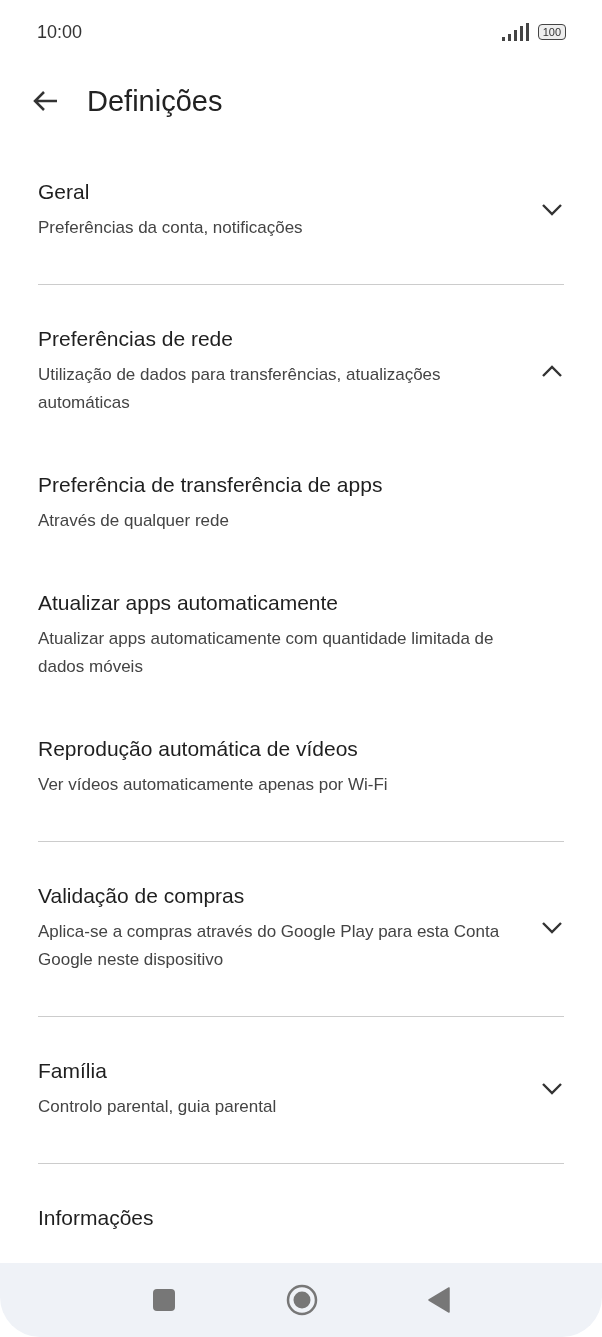 This screenshot has height=1337, width=602. What do you see at coordinates (269, 192) in the screenshot?
I see `section-title: Geral` at bounding box center [269, 192].